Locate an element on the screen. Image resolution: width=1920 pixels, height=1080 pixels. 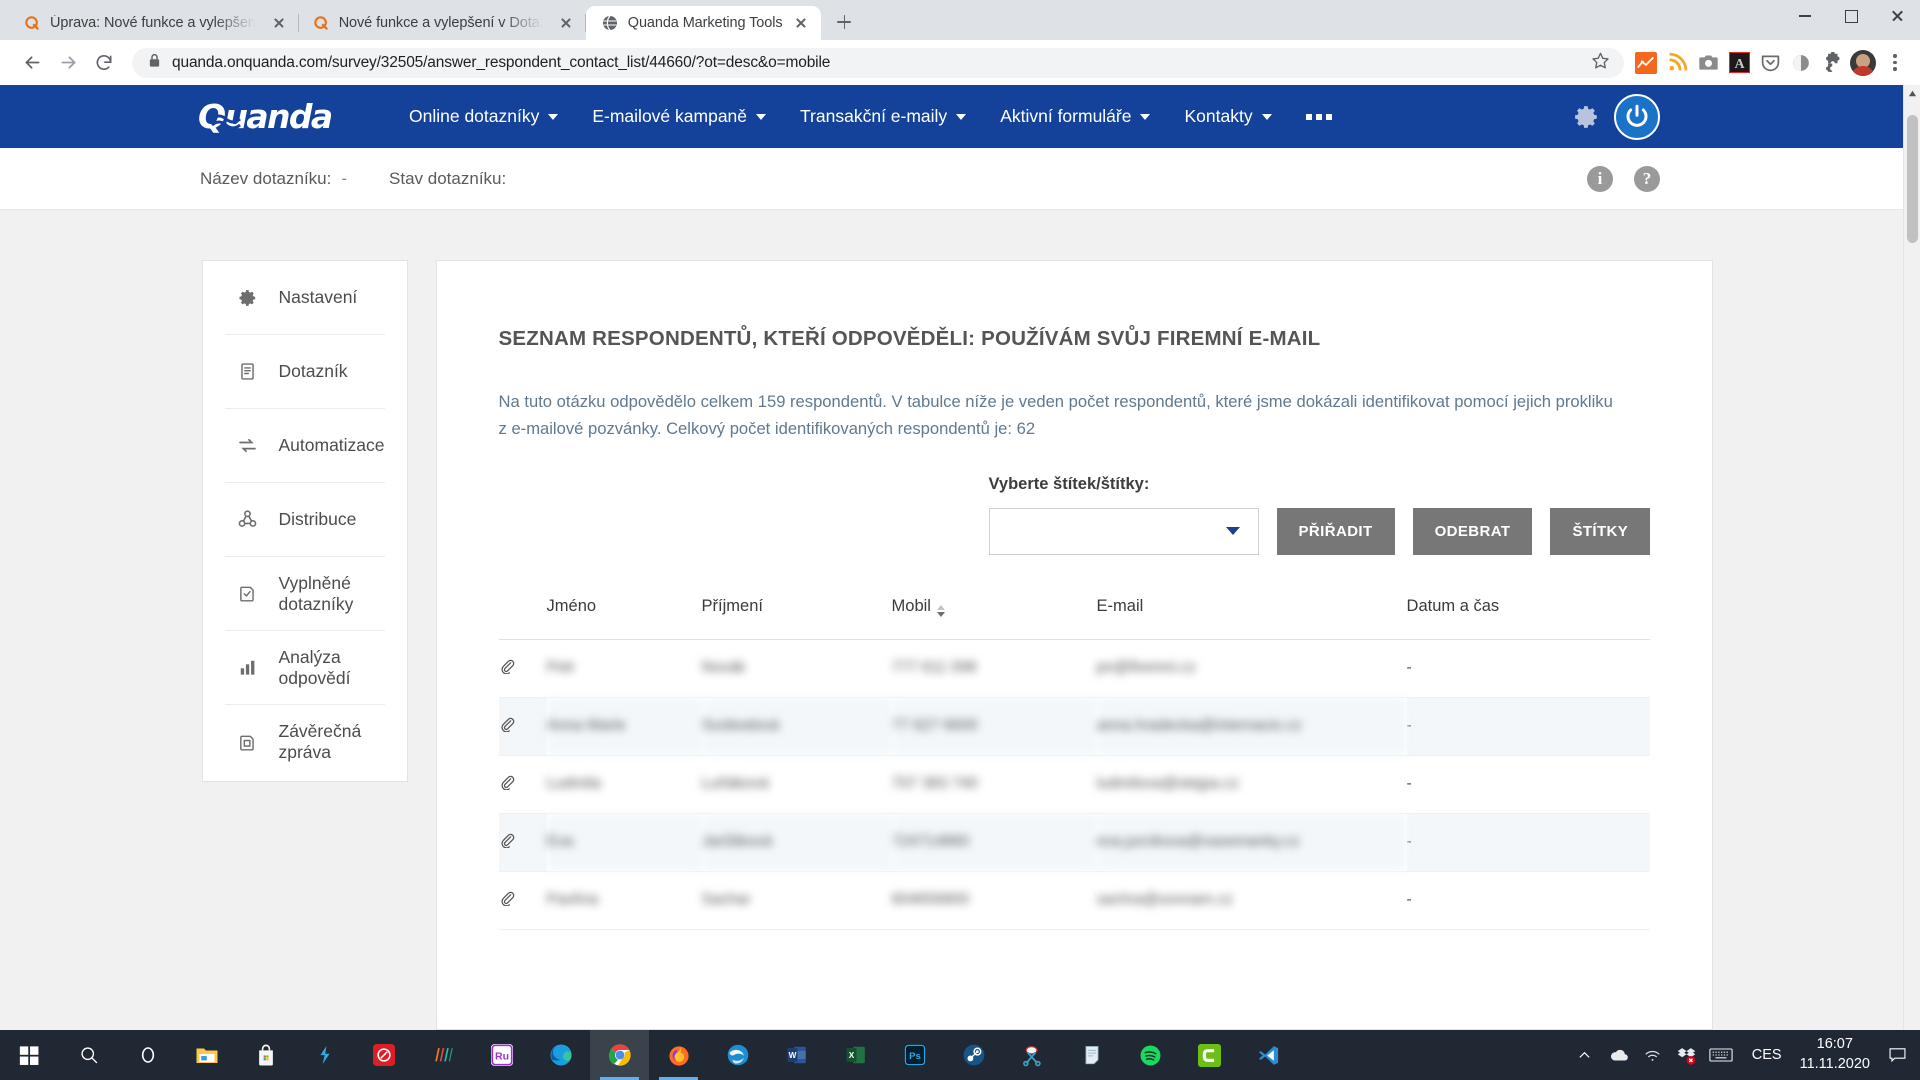
app-logo: Quanda is located at coordinates (273, 117).